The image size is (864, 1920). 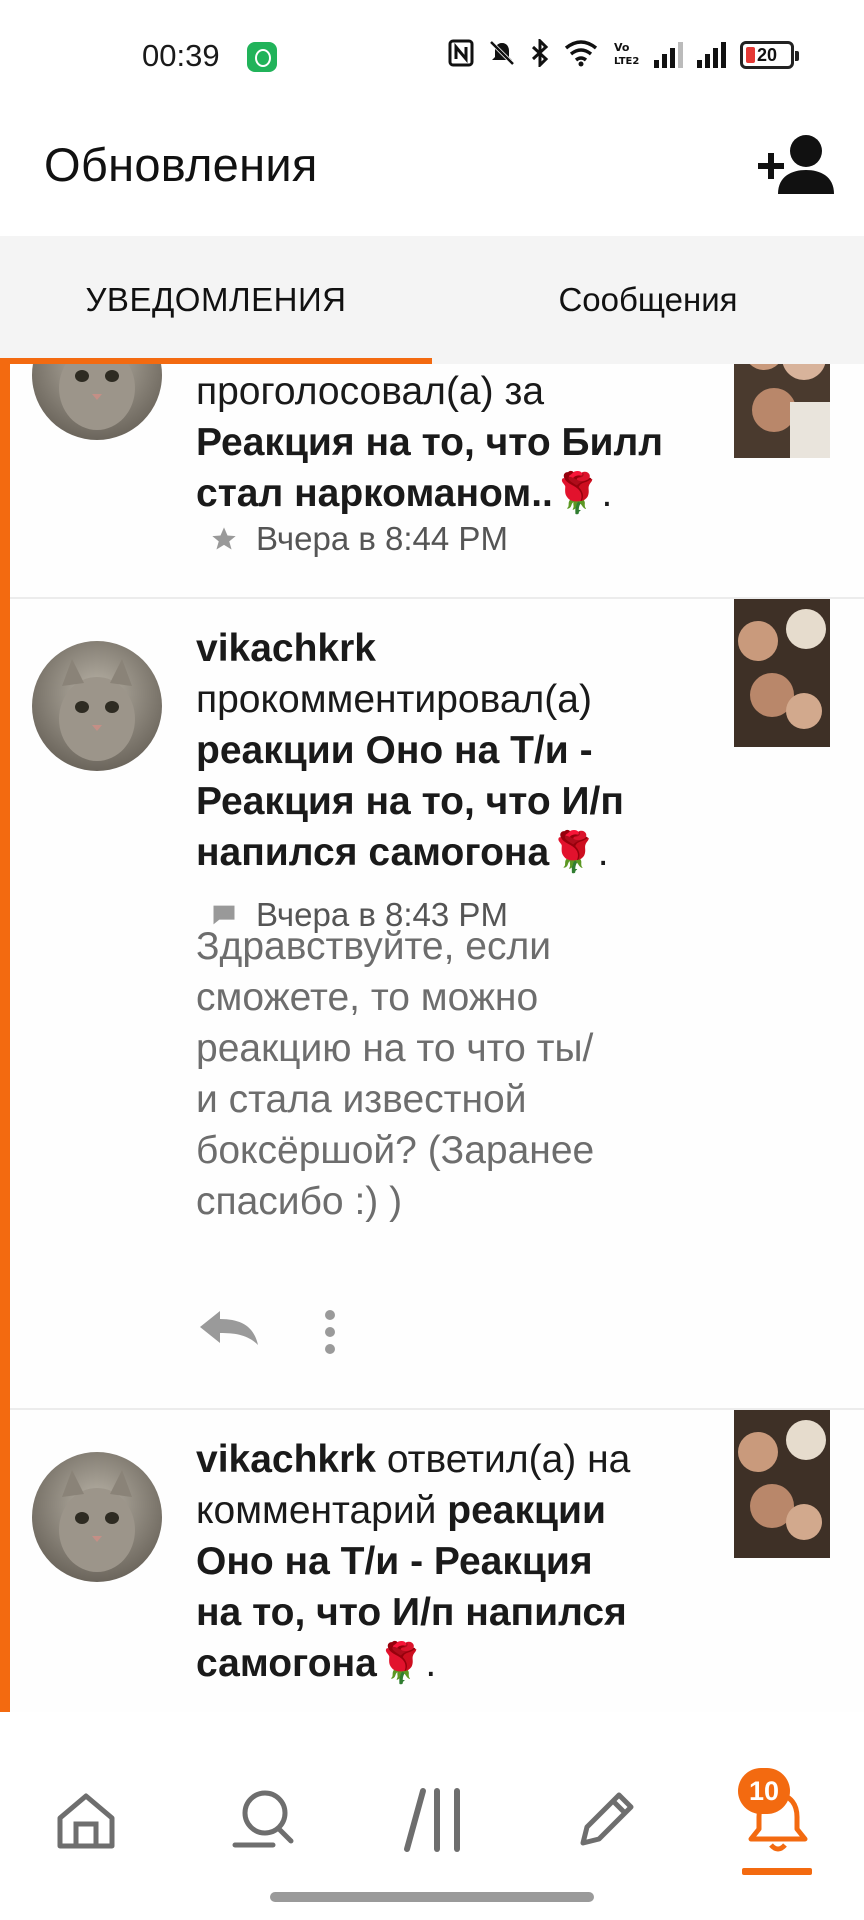 I want to click on bottom-navigation: 10, so click(x=432, y=1816).